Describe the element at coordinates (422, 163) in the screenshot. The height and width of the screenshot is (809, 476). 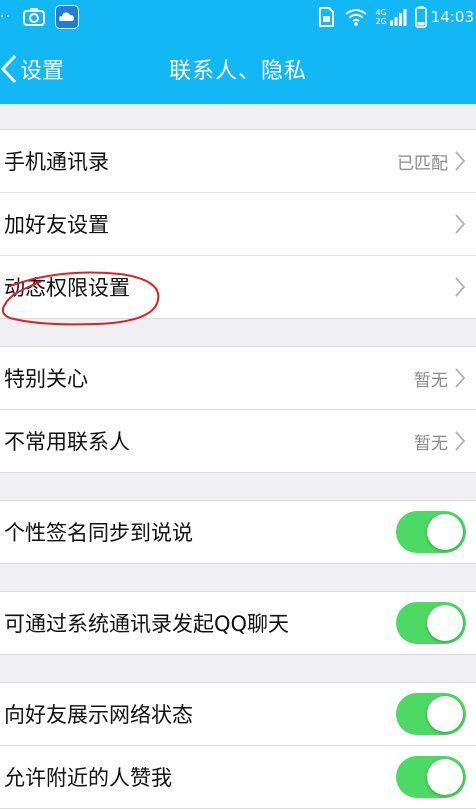
I see `row-value: 已匹配` at that location.